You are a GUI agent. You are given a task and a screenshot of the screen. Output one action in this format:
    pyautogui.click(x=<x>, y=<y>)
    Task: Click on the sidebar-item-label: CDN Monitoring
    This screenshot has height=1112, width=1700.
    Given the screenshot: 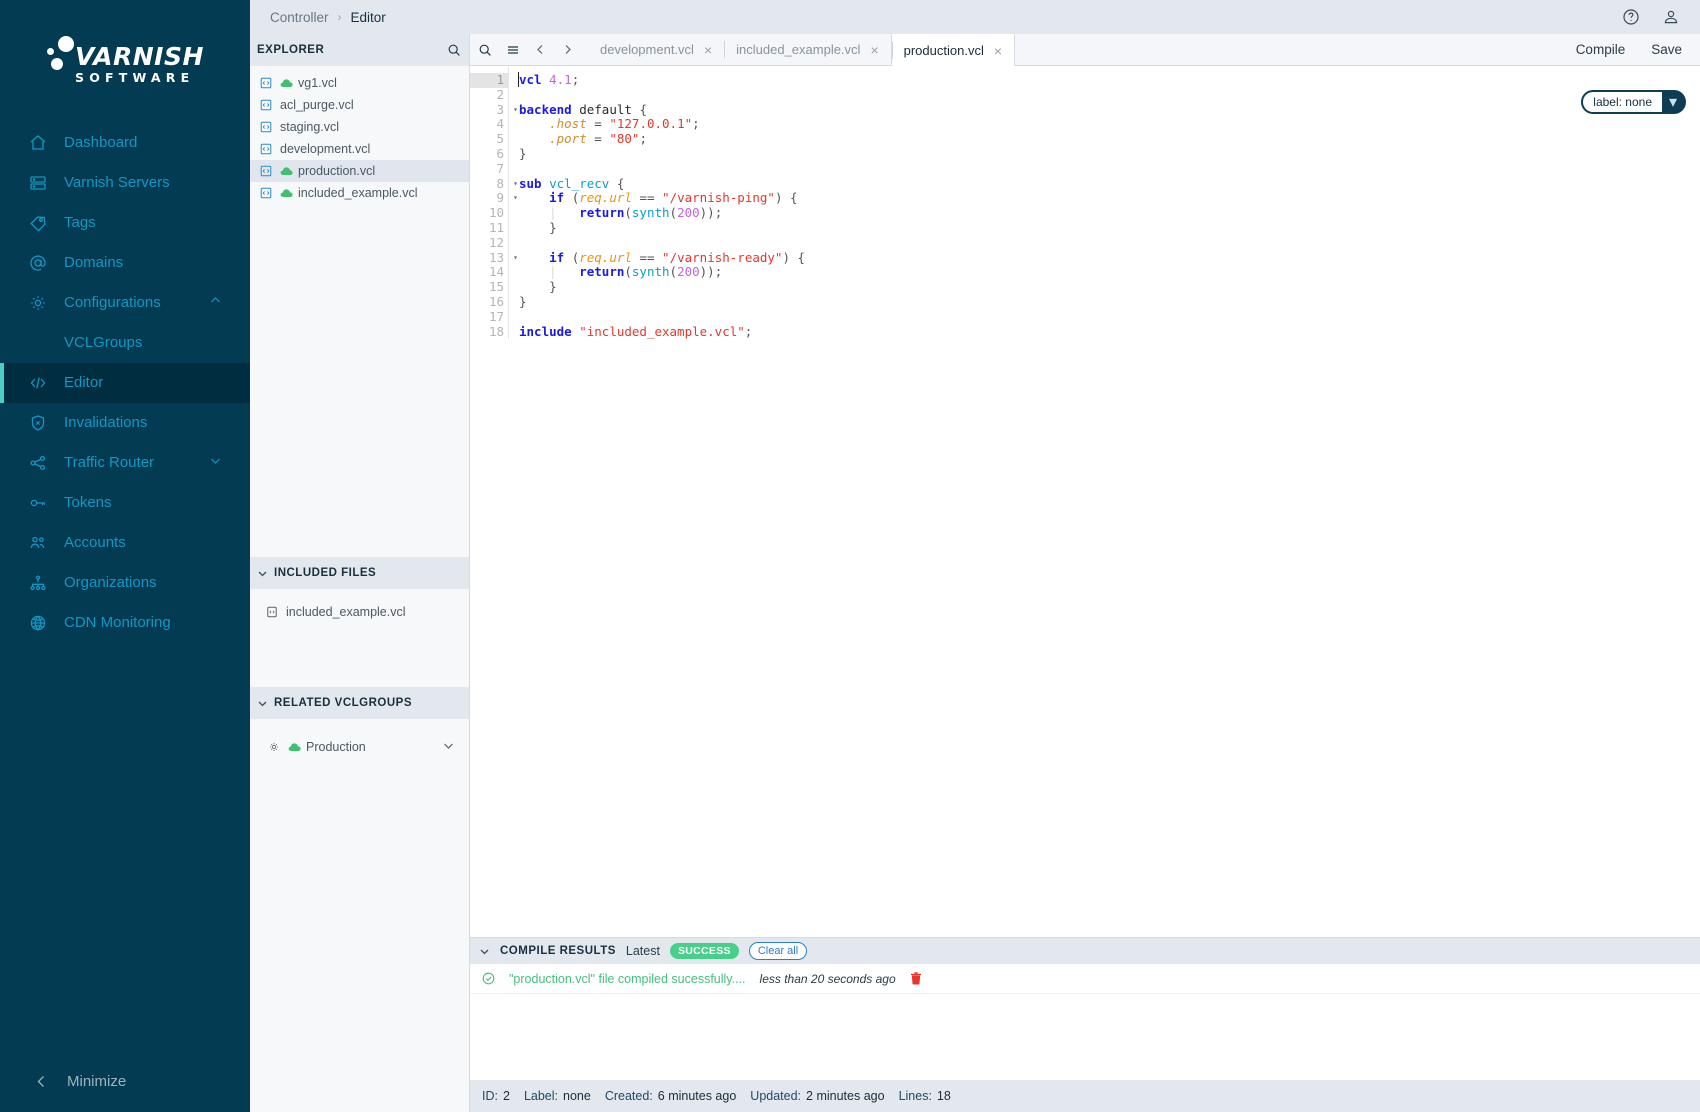 What is the action you would take?
    pyautogui.click(x=117, y=622)
    